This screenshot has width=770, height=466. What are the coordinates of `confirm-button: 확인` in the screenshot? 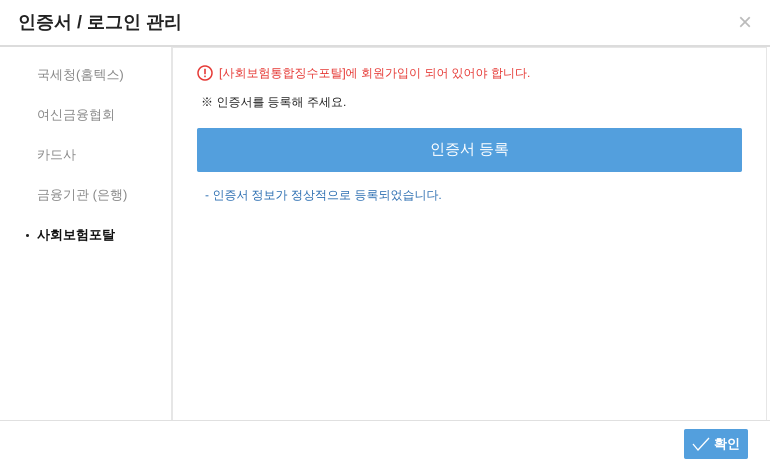 It's located at (716, 443).